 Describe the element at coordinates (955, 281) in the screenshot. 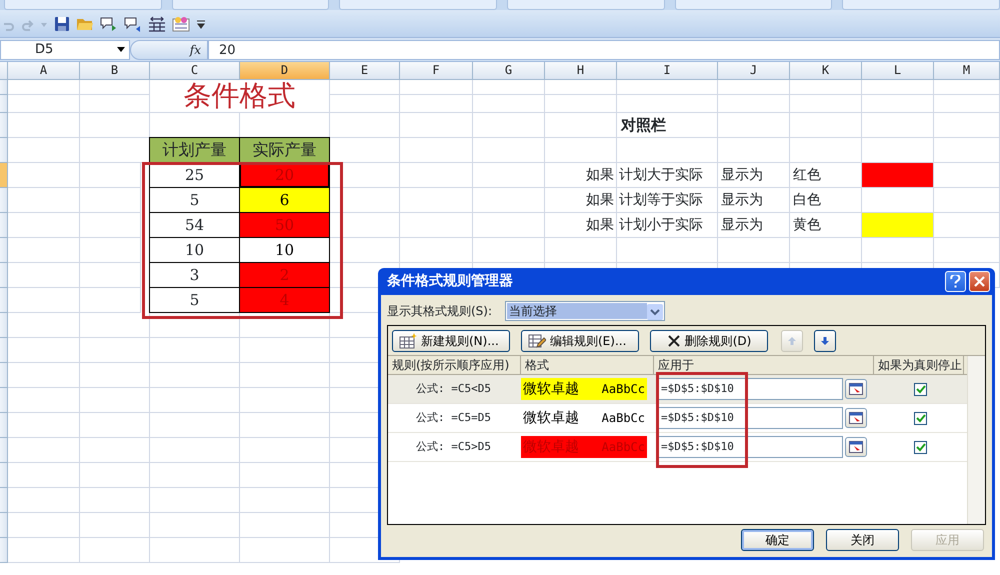

I see `help-button` at that location.